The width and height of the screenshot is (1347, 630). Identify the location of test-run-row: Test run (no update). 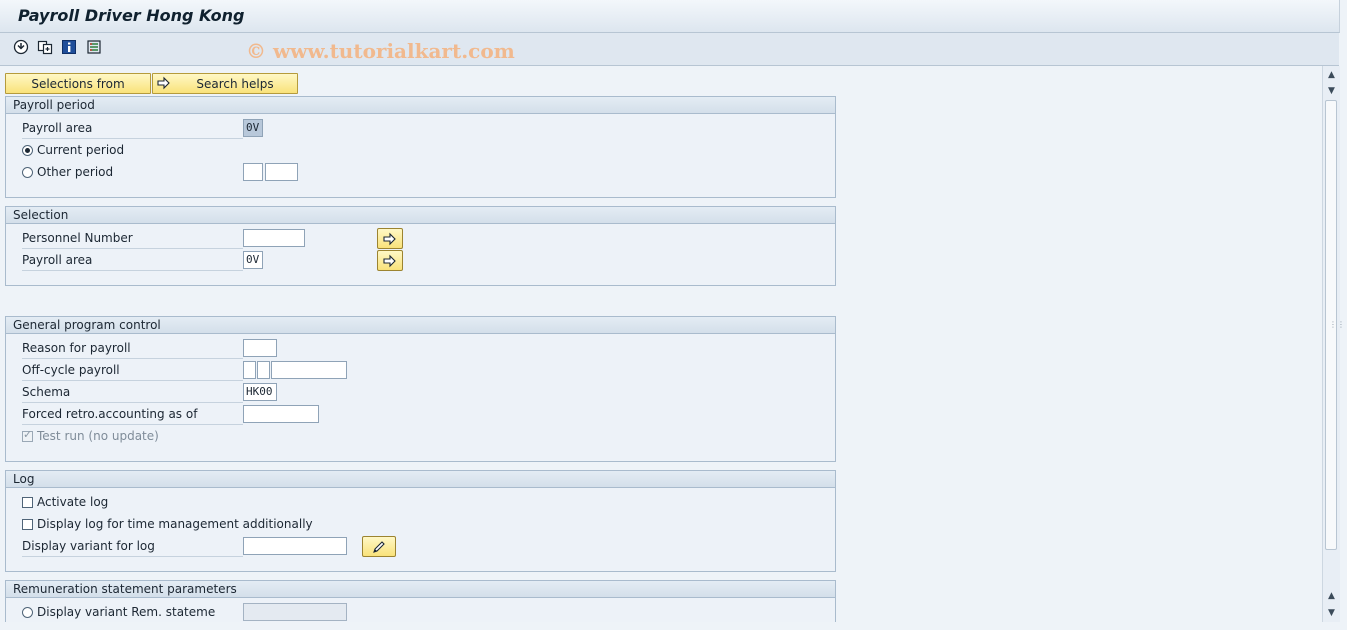
(420, 437).